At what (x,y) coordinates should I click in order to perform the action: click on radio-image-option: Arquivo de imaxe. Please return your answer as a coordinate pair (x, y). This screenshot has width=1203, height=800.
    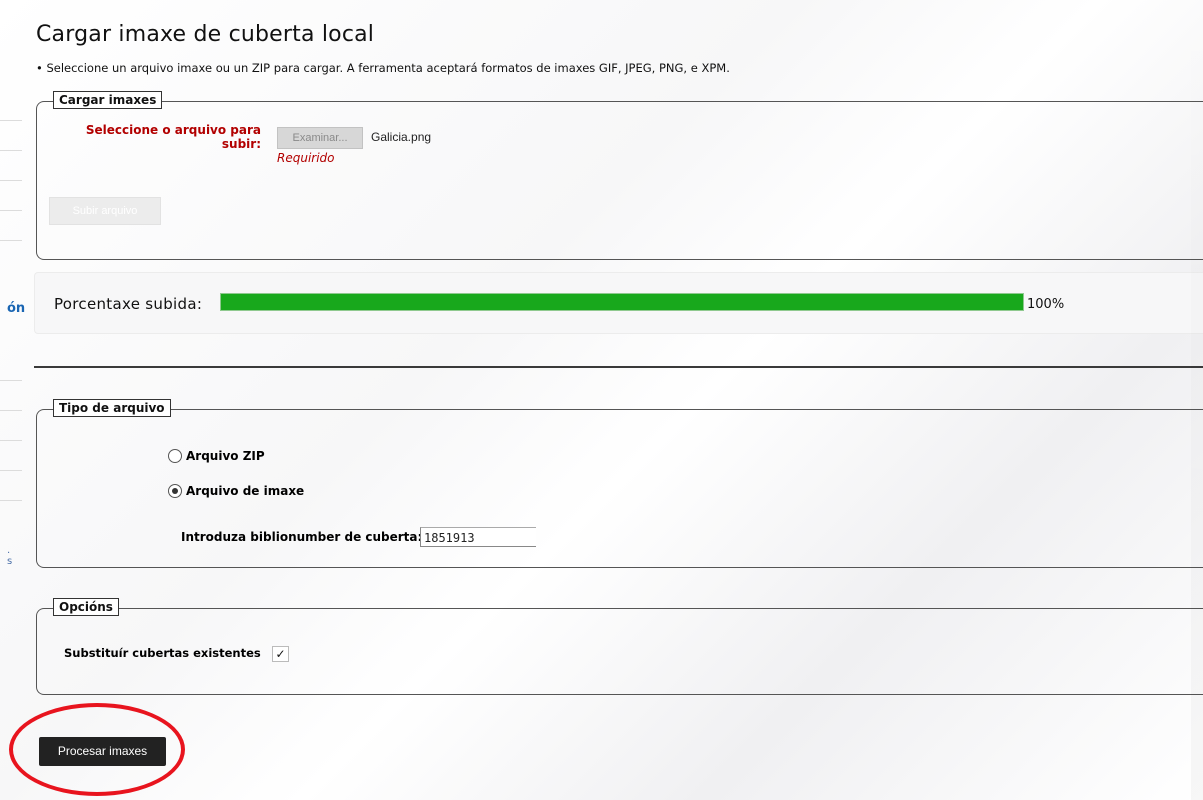
    Looking at the image, I should click on (236, 491).